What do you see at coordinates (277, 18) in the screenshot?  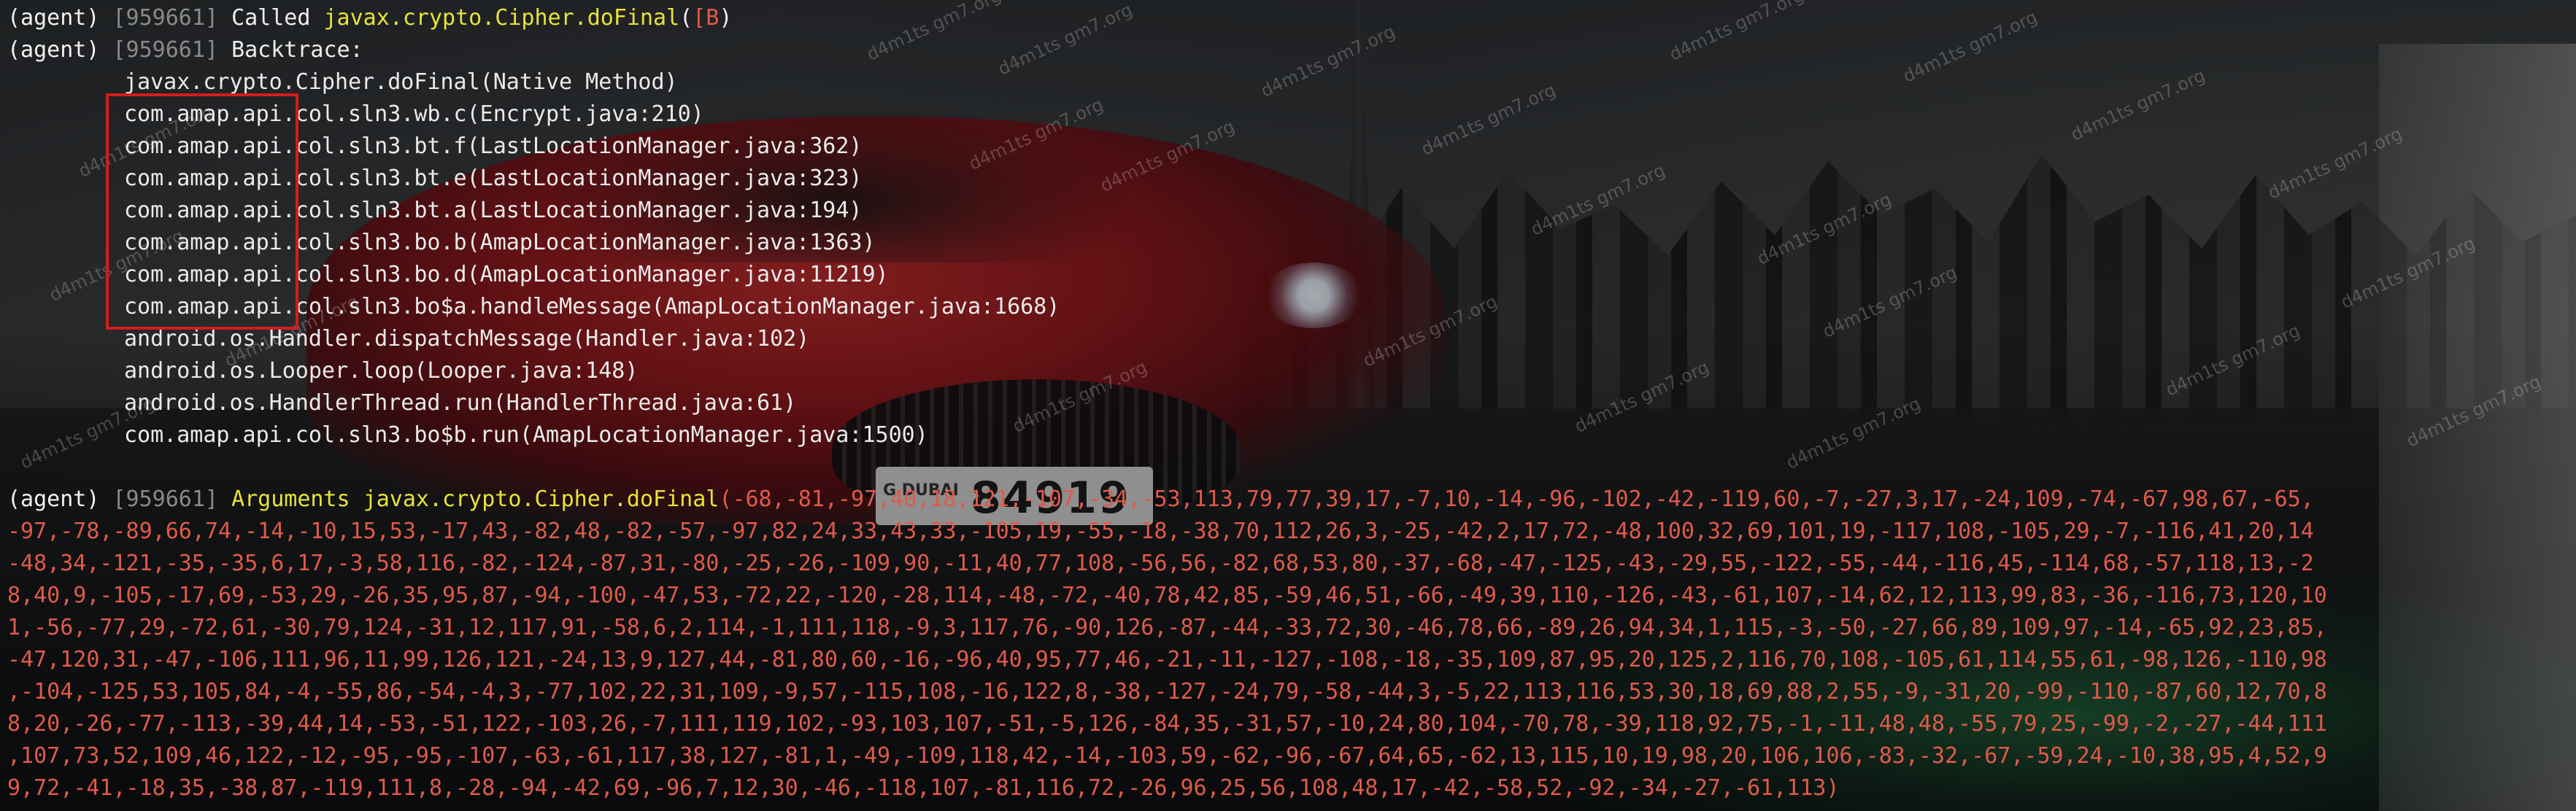 I see `called-label: Called` at bounding box center [277, 18].